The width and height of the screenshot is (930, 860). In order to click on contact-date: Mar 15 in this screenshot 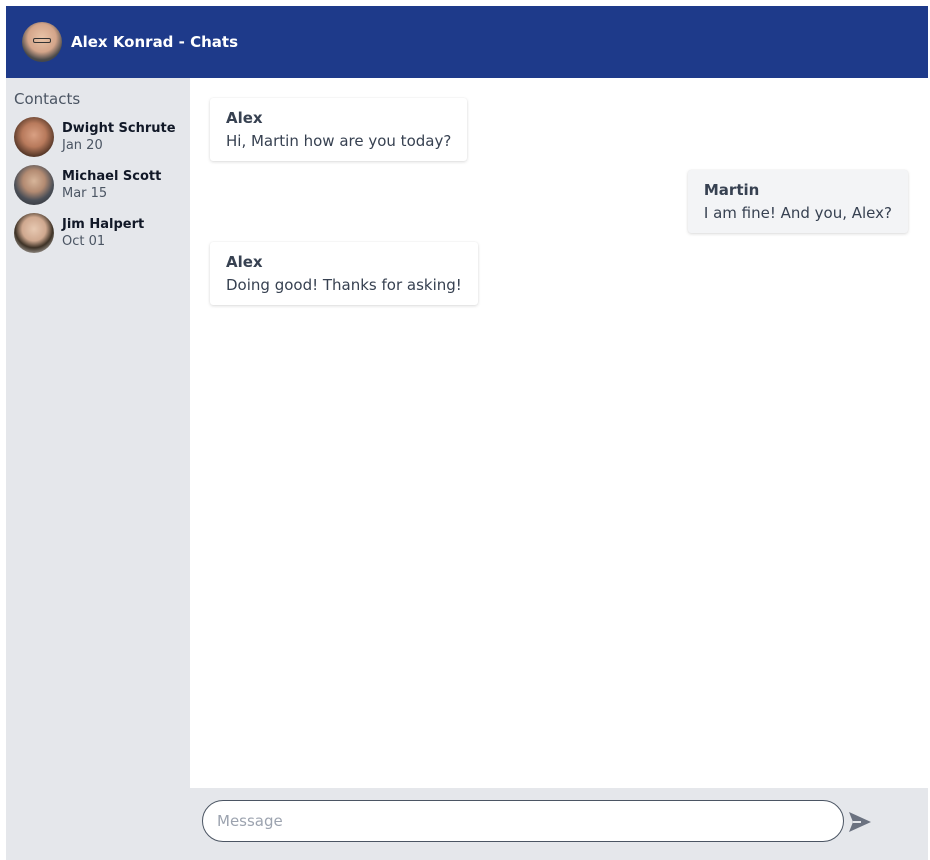, I will do `click(85, 193)`.